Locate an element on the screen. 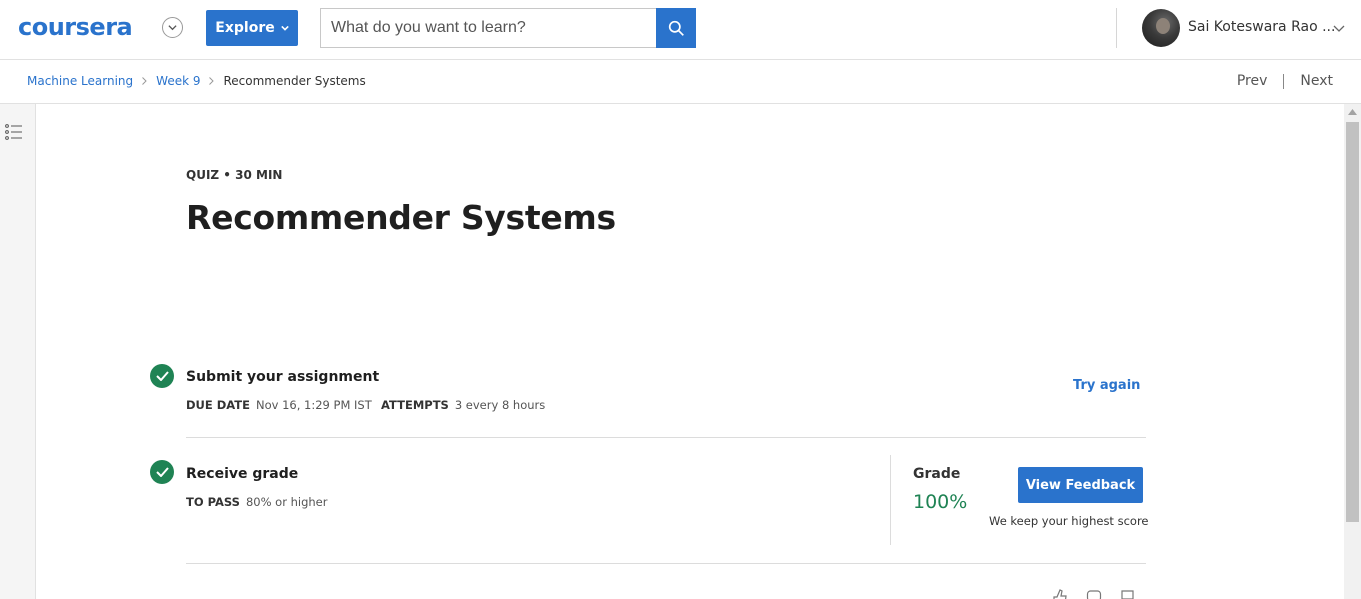 This screenshot has height=599, width=1361. breadcrumb-week: Week 9 is located at coordinates (178, 81).